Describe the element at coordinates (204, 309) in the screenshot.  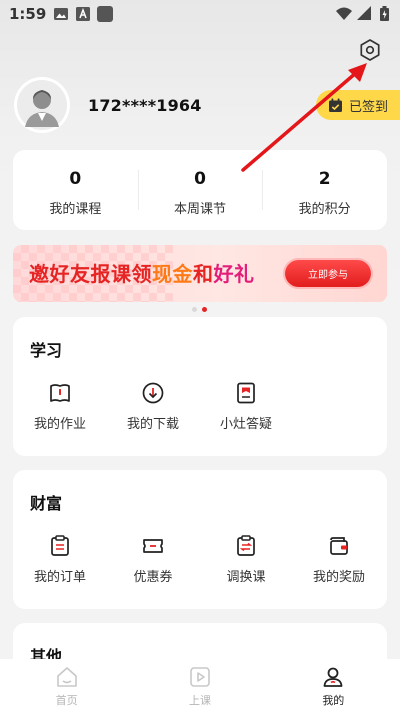
I see `carousel-dot-active` at that location.